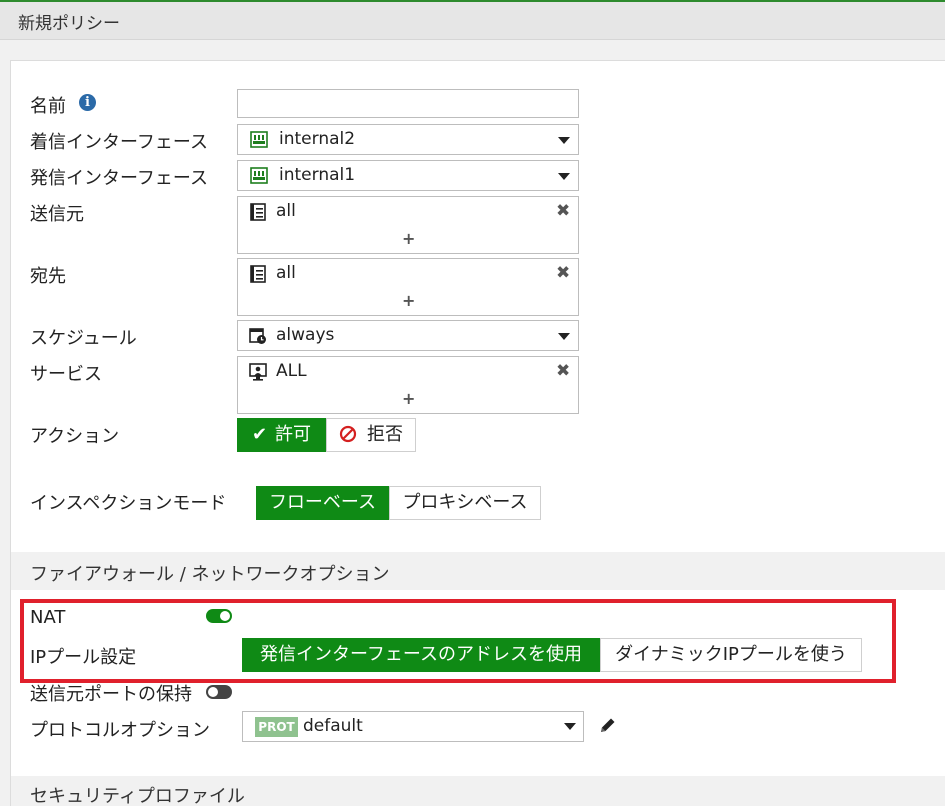 The width and height of the screenshot is (945, 806). I want to click on preserve-source-port-label: 送信元ポートの保持, so click(111, 694).